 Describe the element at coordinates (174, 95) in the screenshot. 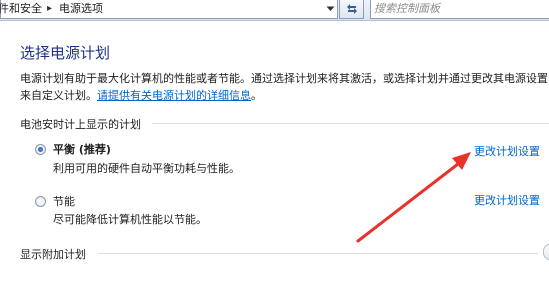

I see `power-plan-info-link: 请提供有关电源计划的详细信息` at that location.